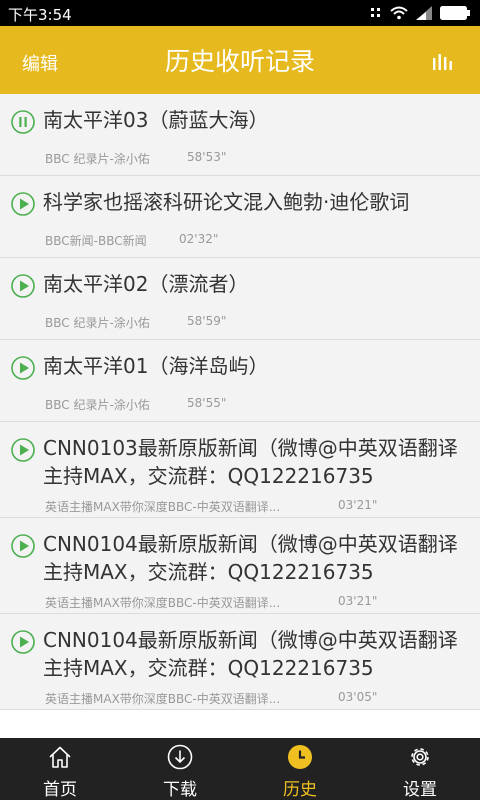 The width and height of the screenshot is (480, 800). What do you see at coordinates (300, 757) in the screenshot?
I see `clock-icon` at bounding box center [300, 757].